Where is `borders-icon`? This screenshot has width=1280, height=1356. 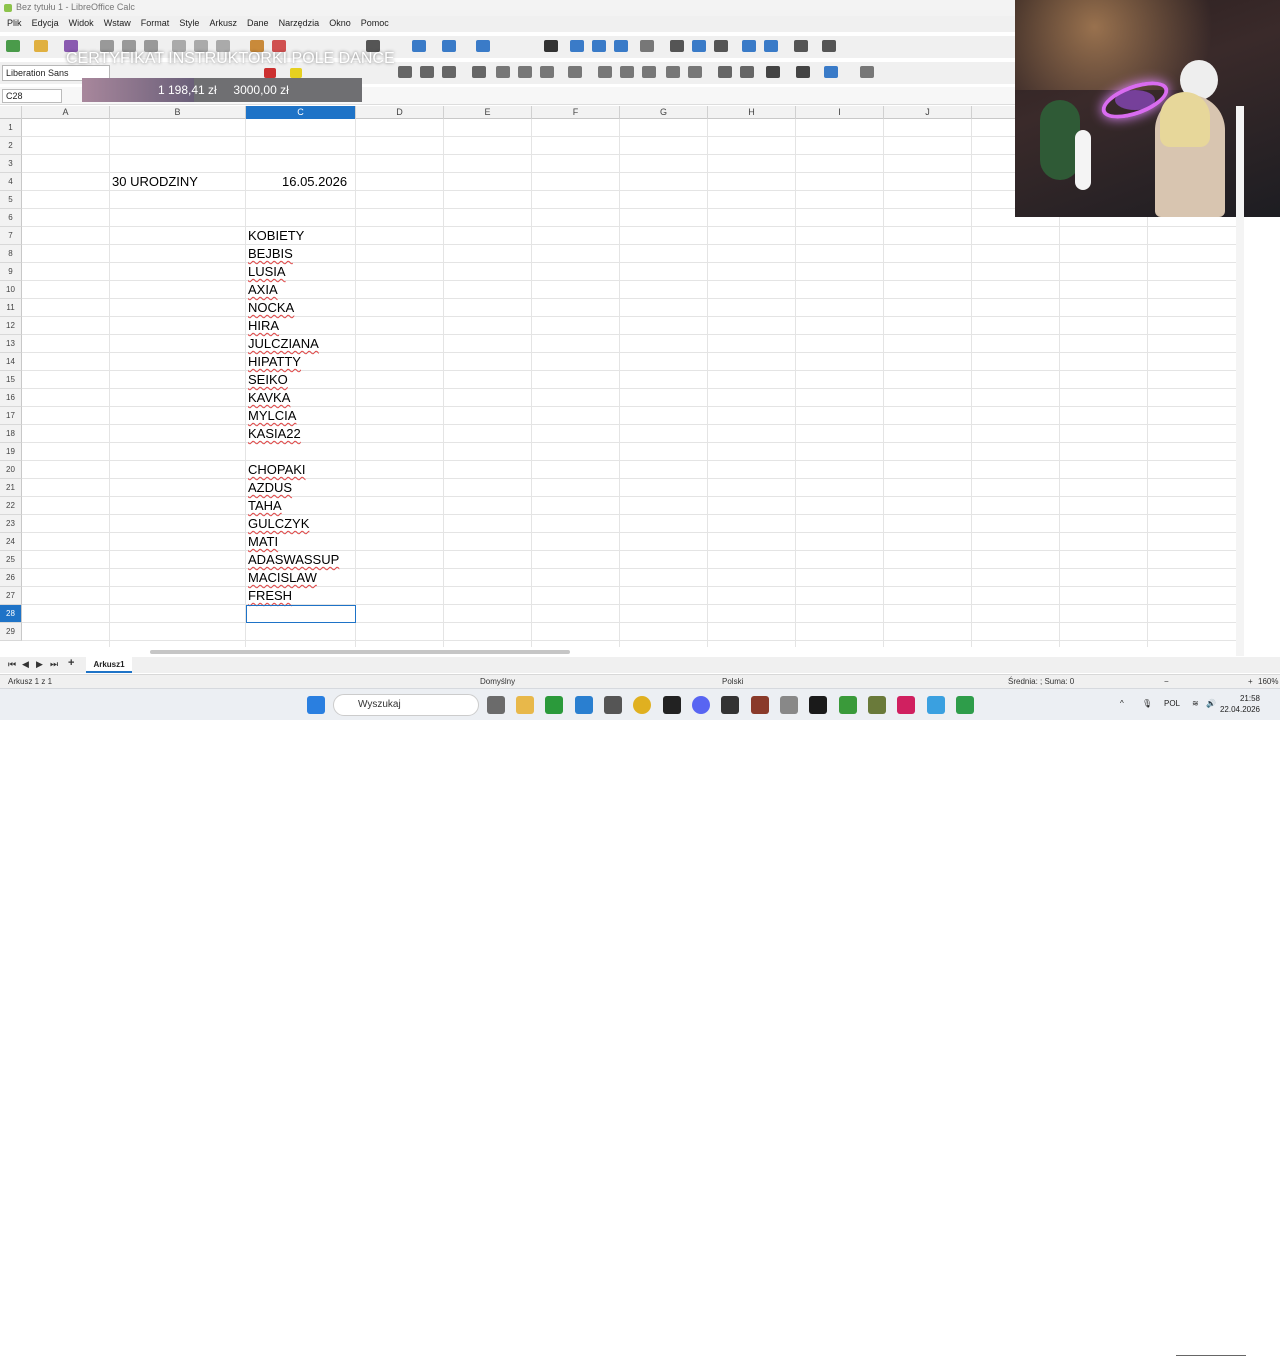 borders-icon is located at coordinates (773, 72).